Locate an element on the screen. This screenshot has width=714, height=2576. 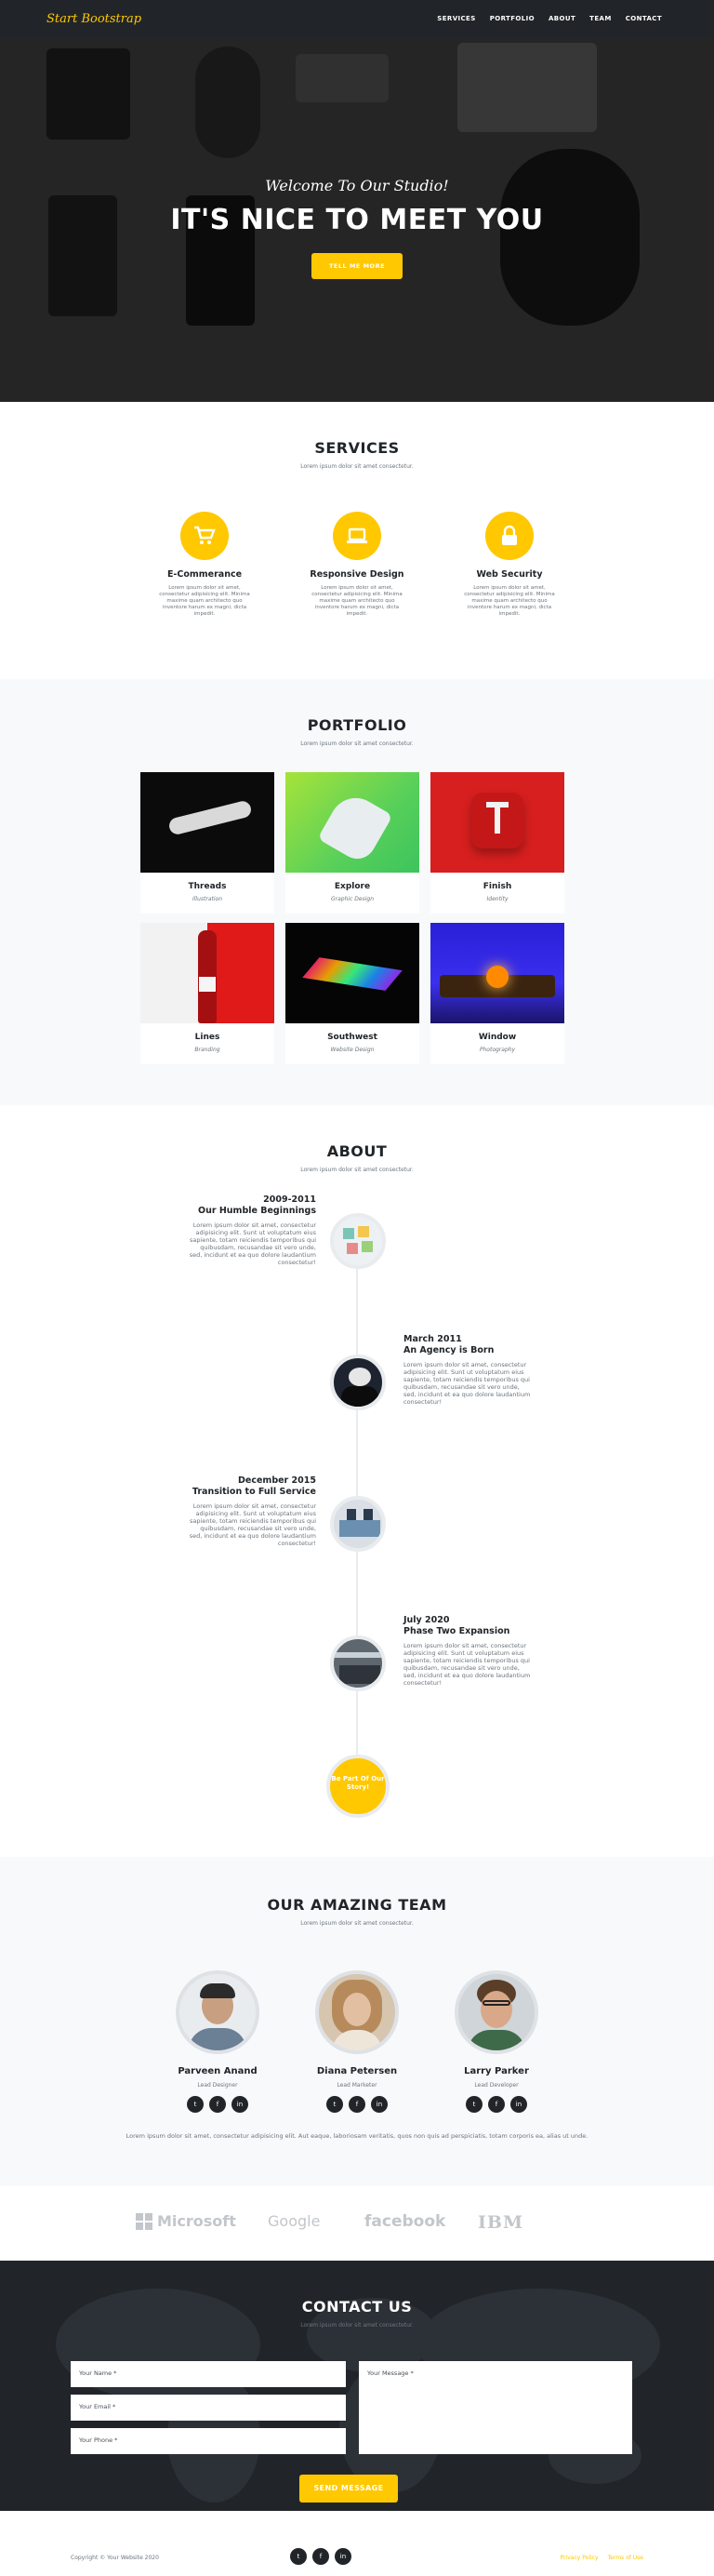
about-subtitle: Lorem ipsum dolor sit amet consectetur. is located at coordinates (357, 1170).